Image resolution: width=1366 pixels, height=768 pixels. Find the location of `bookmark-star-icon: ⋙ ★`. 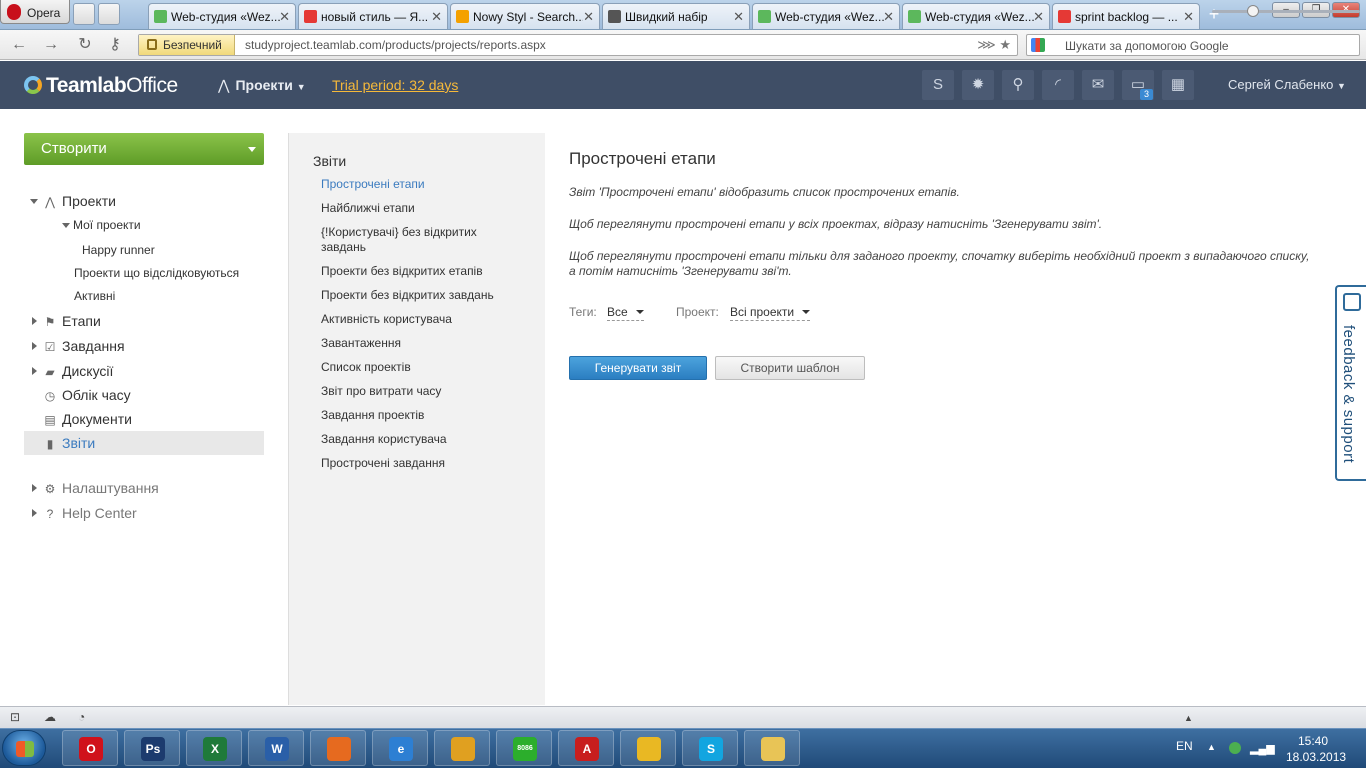

bookmark-star-icon: ⋙ ★ is located at coordinates (994, 45).